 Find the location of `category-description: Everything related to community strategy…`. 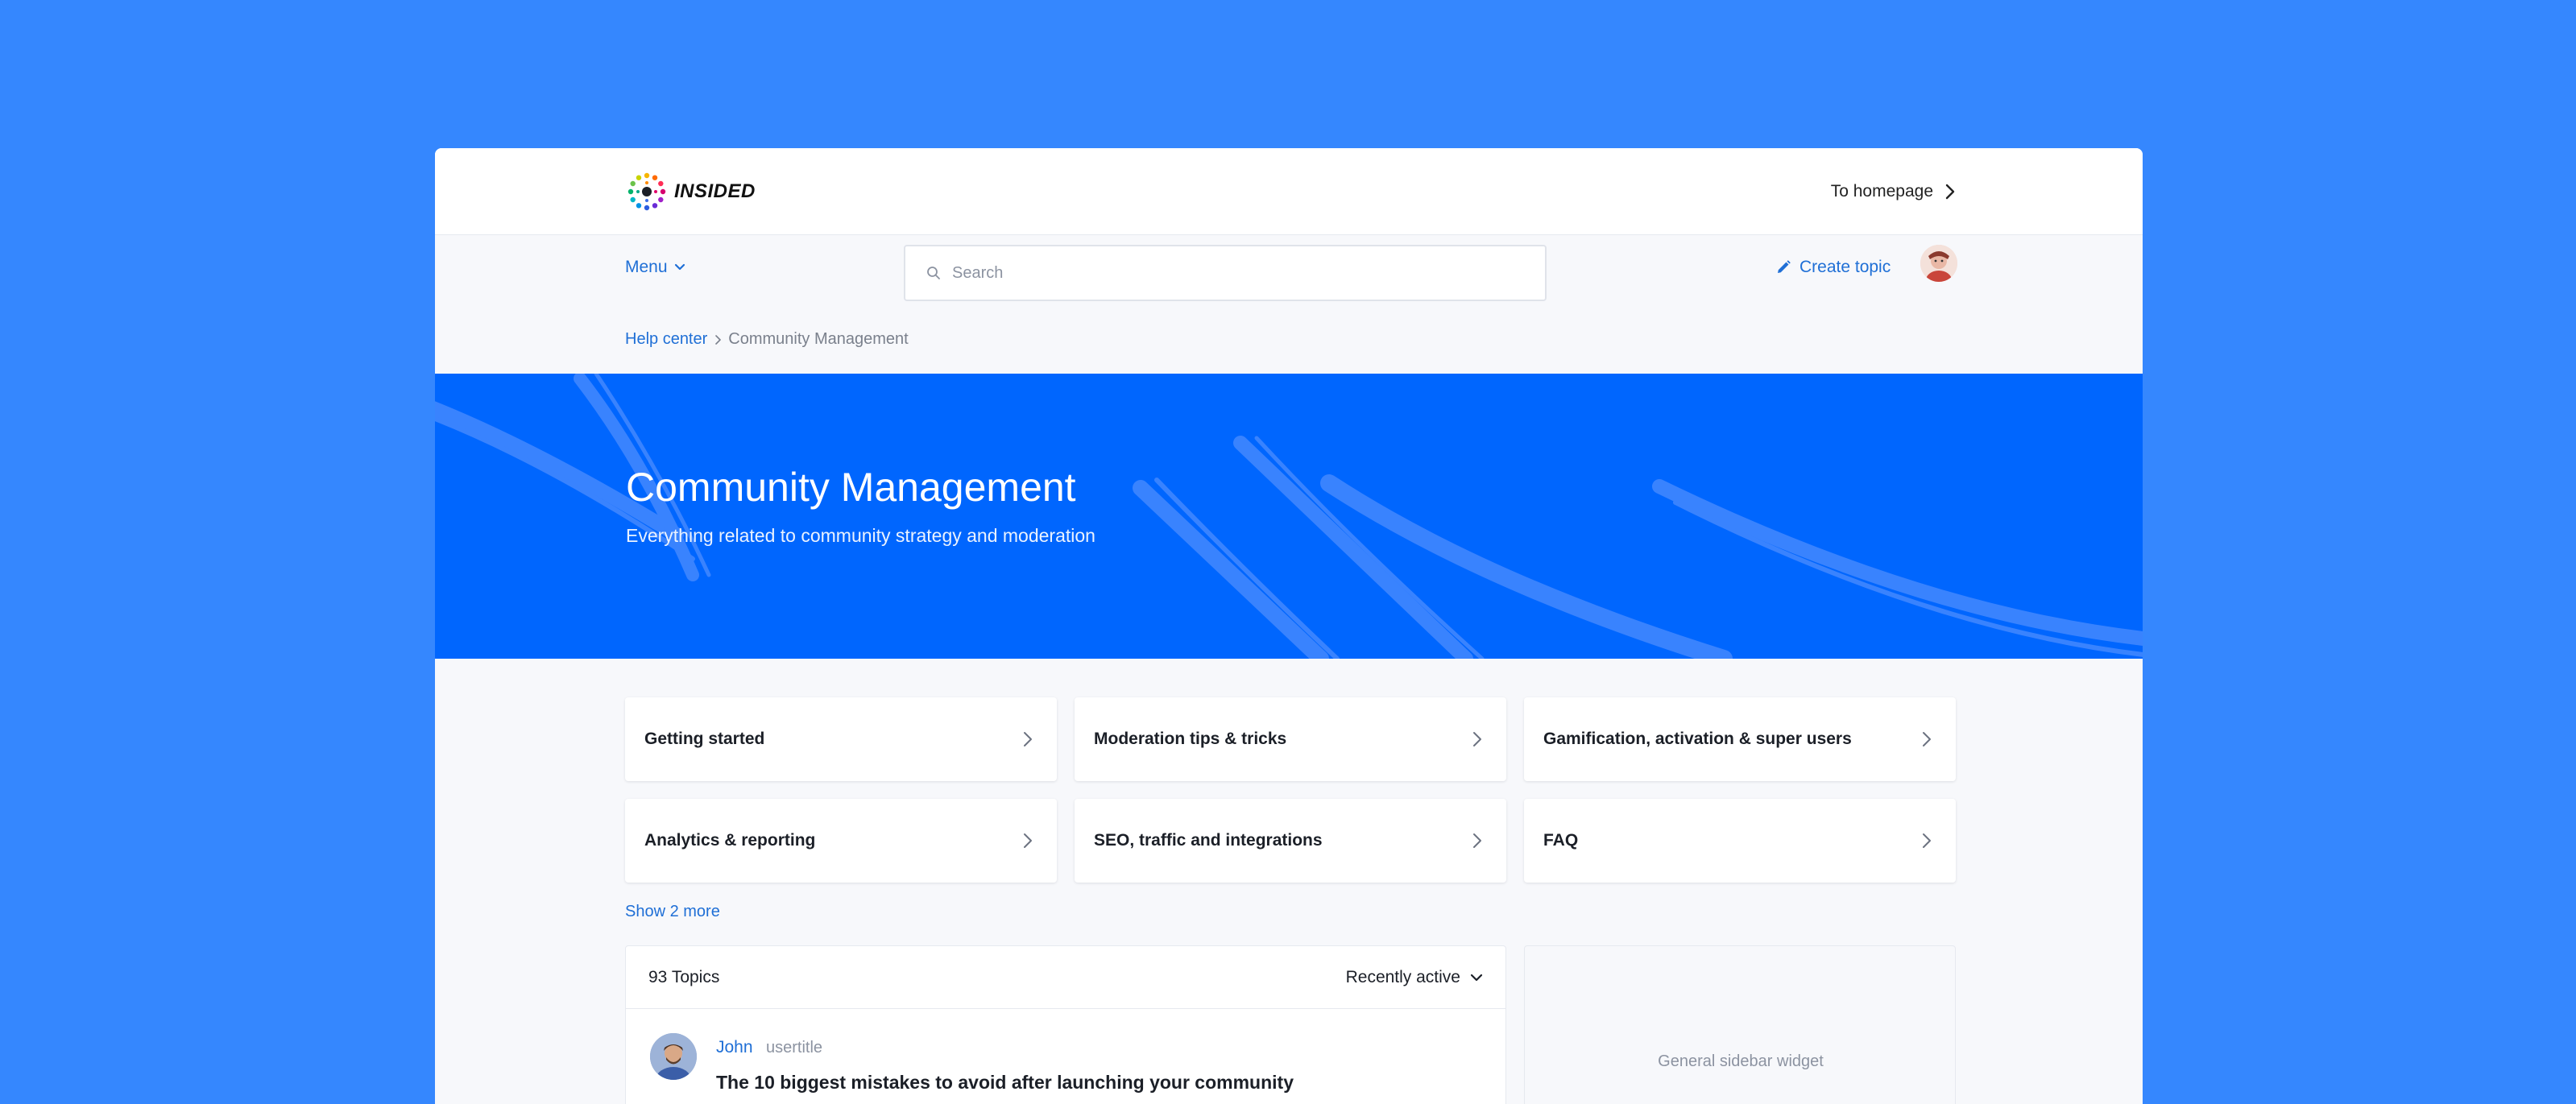

category-description: Everything related to community strategy… is located at coordinates (860, 536).